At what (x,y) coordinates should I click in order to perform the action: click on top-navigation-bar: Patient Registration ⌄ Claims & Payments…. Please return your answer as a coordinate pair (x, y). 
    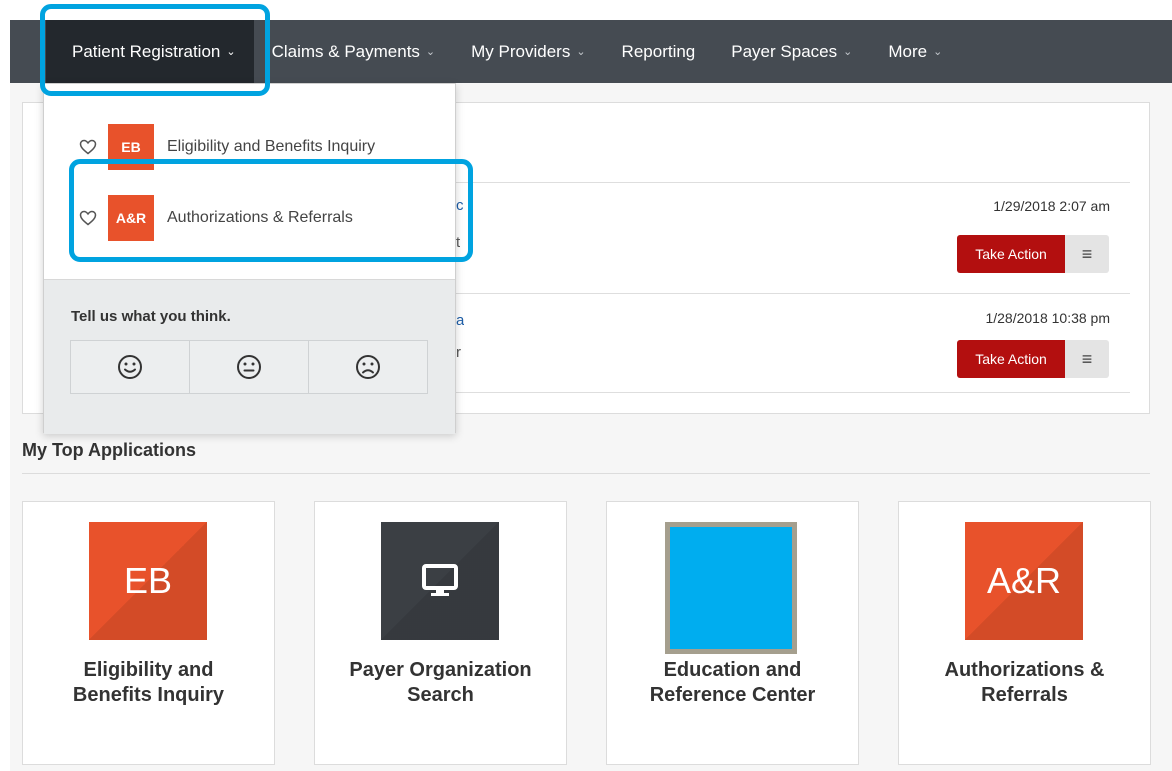
    Looking at the image, I should click on (591, 51).